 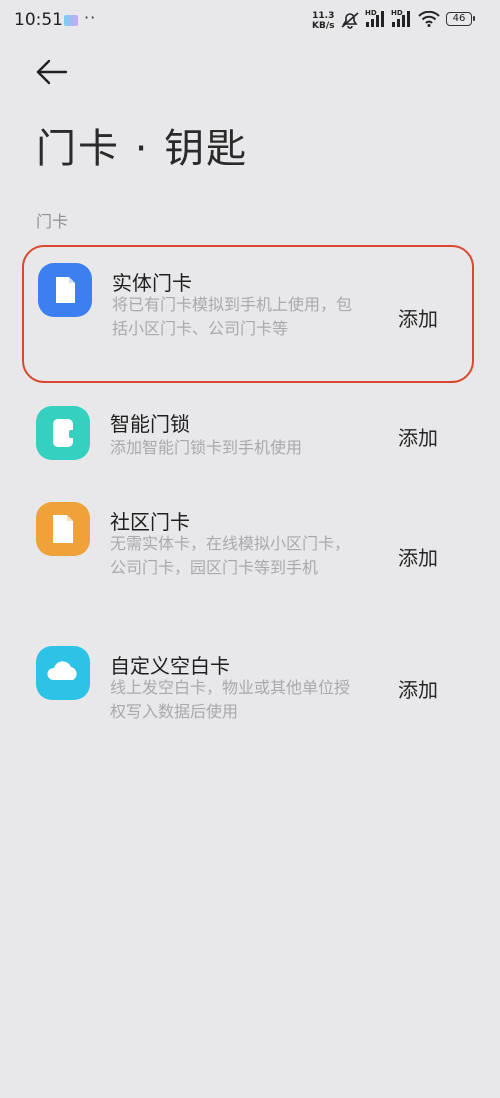 What do you see at coordinates (52, 72) in the screenshot?
I see `arrow-left-icon` at bounding box center [52, 72].